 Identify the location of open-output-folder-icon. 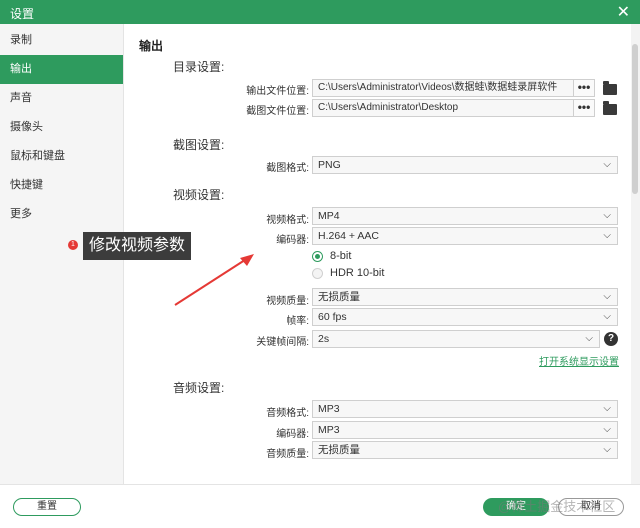
(610, 88).